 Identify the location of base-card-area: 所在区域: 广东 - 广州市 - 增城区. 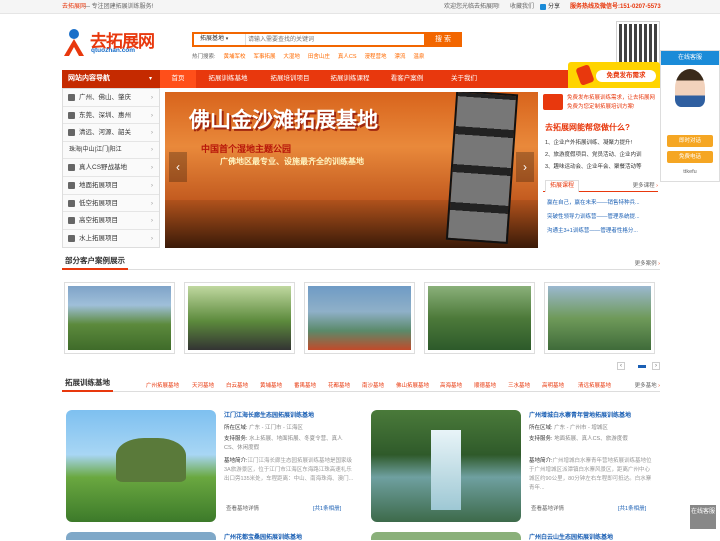
(568, 428).